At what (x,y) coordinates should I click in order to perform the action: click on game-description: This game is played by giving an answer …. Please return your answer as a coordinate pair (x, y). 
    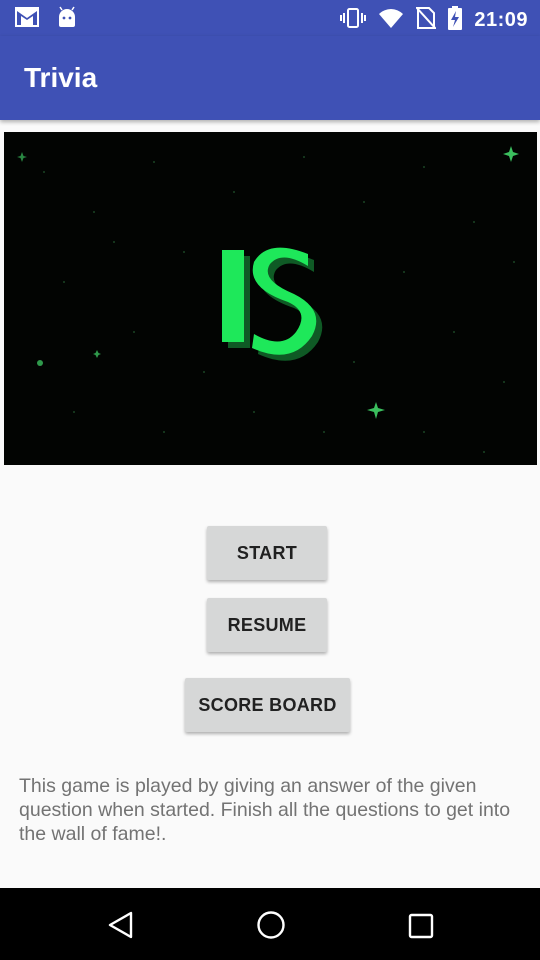
    Looking at the image, I should click on (265, 810).